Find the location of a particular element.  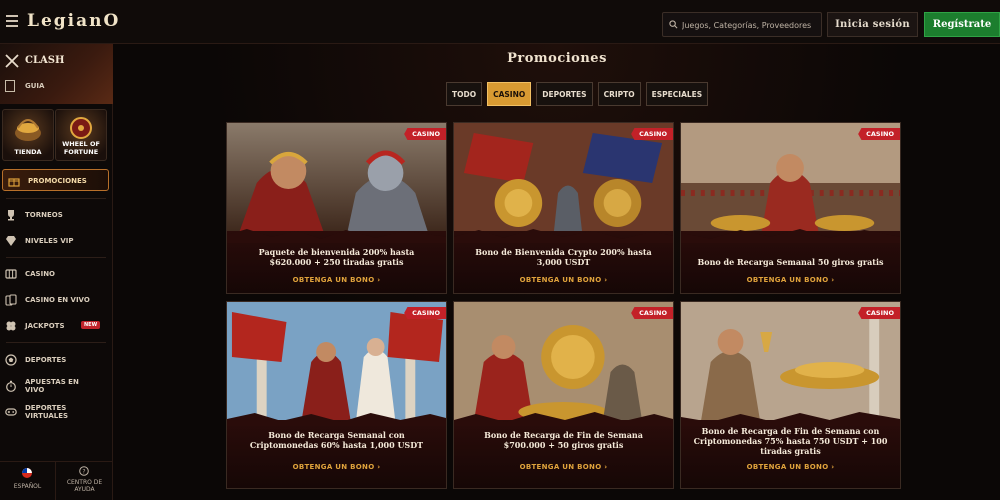

sidebar-item-torneos: TORNEOS is located at coordinates (56, 215).